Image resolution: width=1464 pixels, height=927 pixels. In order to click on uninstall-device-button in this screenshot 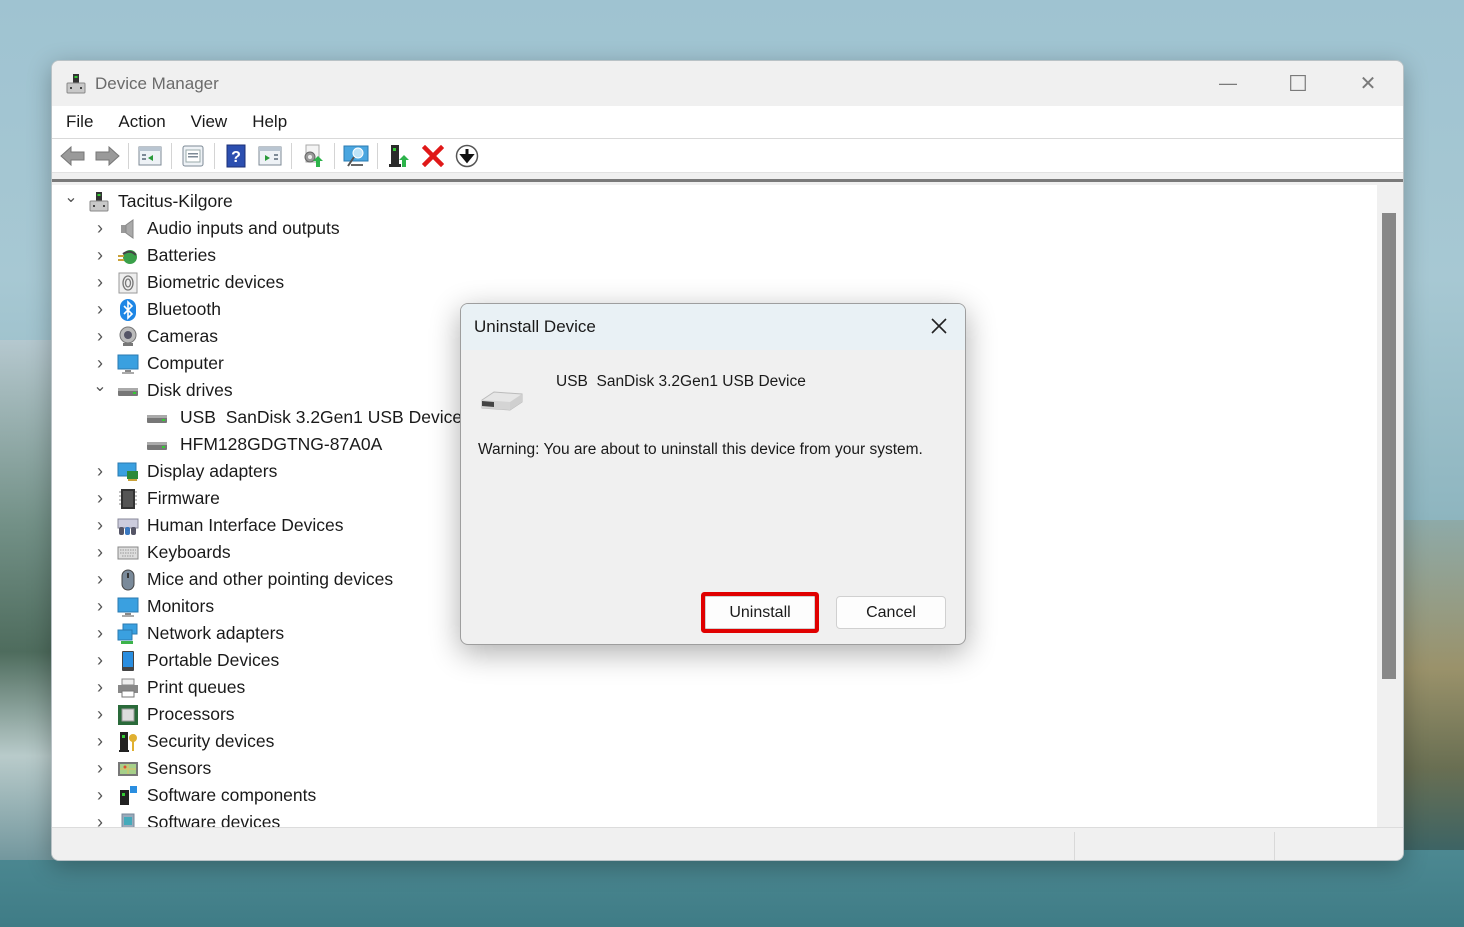, I will do `click(433, 156)`.